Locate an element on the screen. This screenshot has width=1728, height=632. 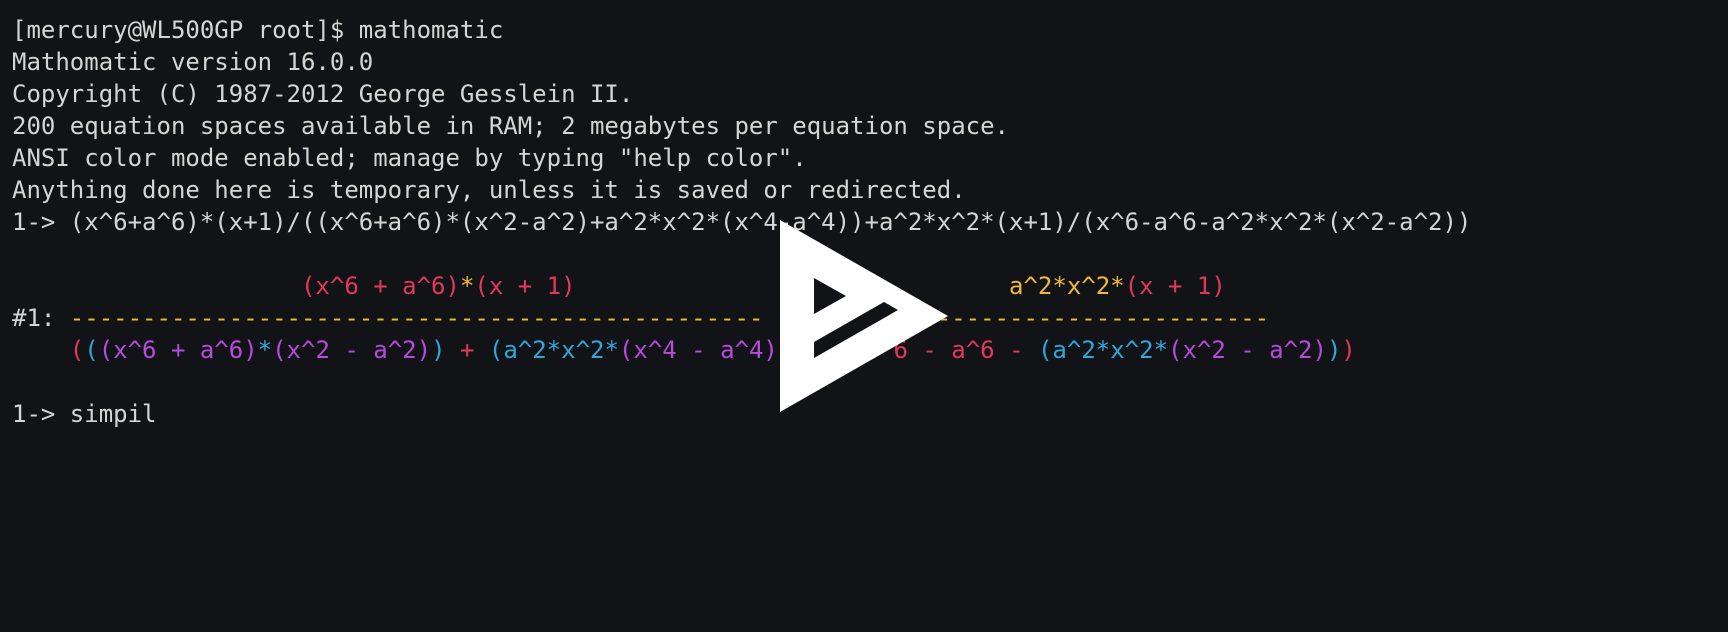
terminal-text: 1-> simpil is located at coordinates (84, 414).